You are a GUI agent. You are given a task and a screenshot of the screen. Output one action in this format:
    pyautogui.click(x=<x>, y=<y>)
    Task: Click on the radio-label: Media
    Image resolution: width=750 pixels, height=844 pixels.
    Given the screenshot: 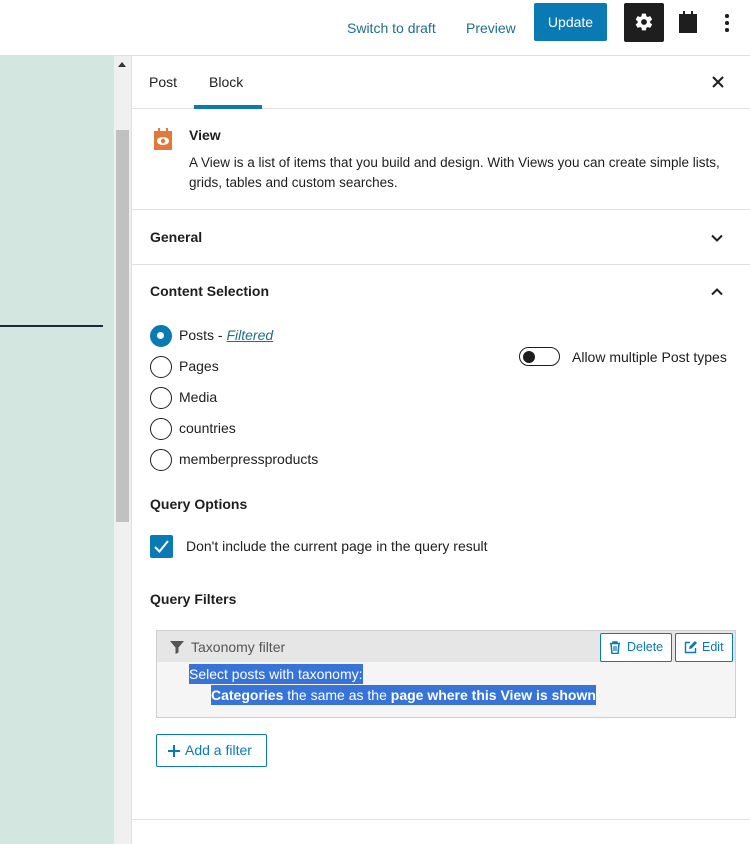 What is the action you would take?
    pyautogui.click(x=198, y=397)
    